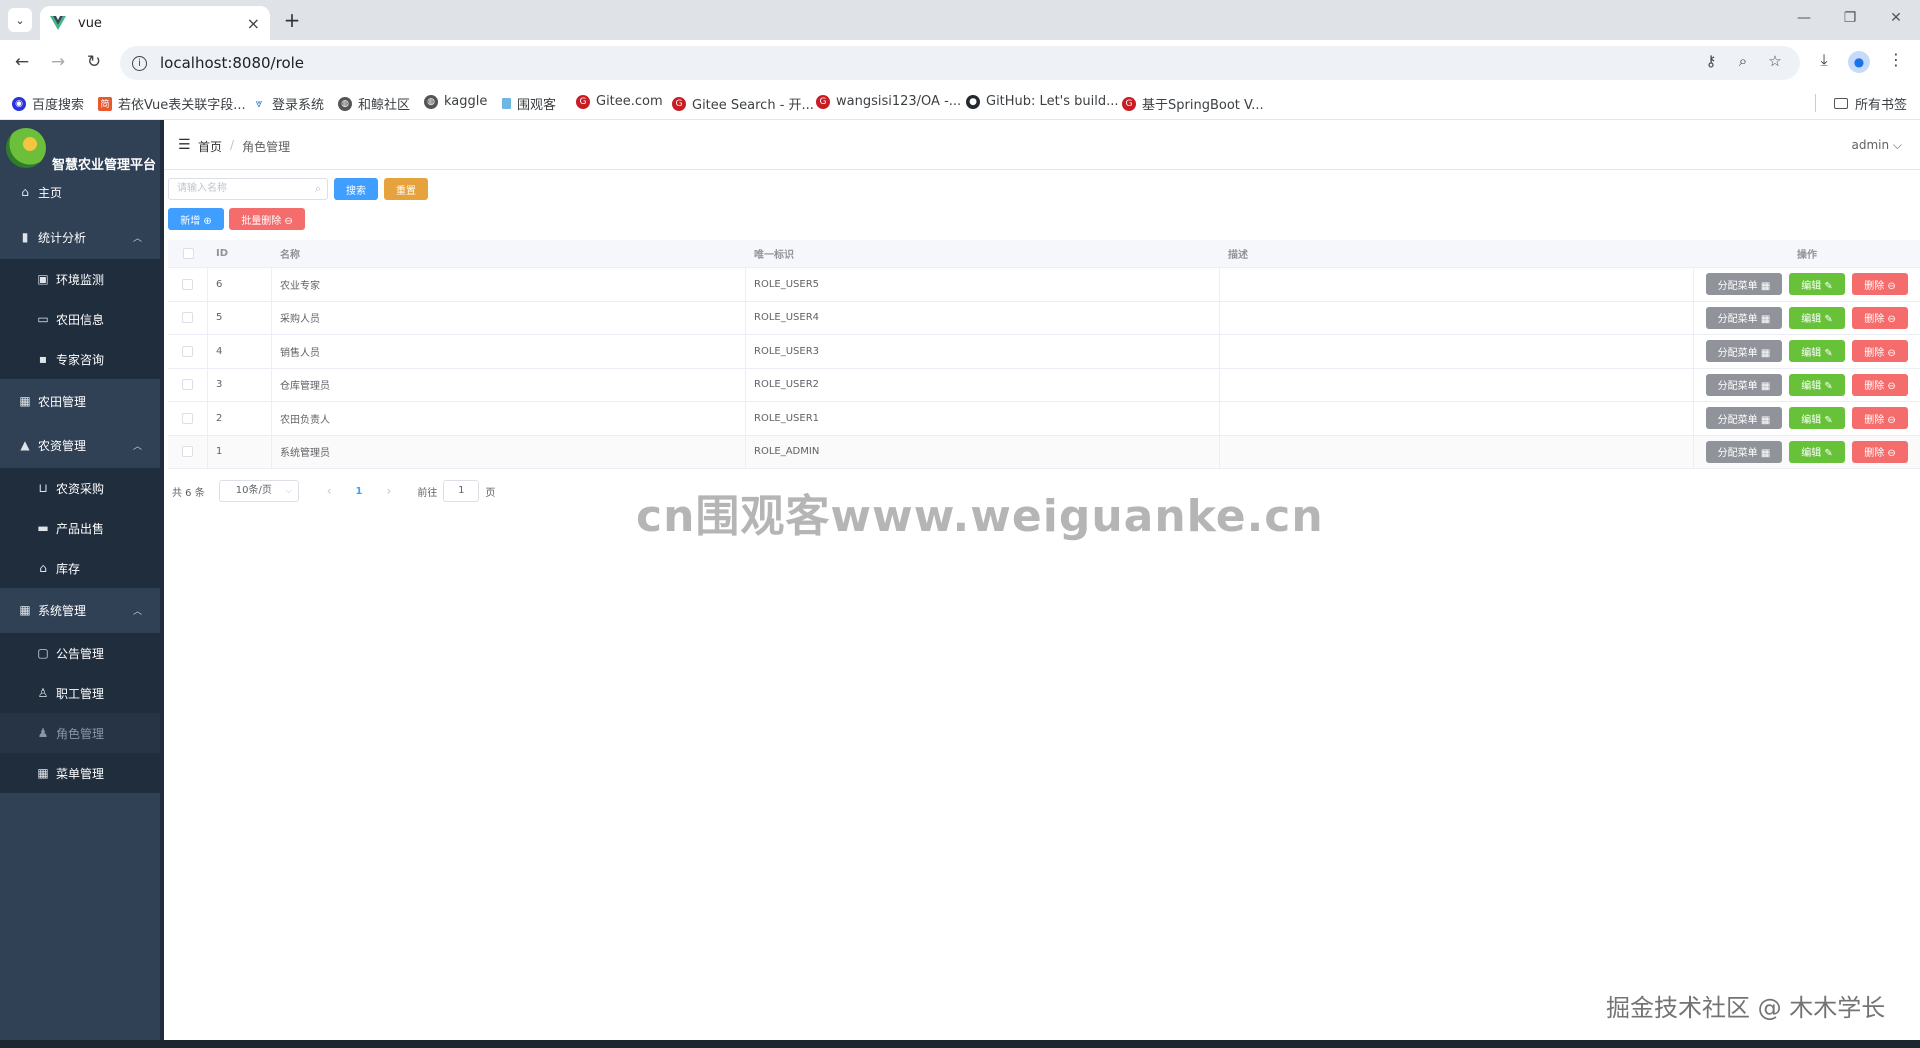 This screenshot has width=1920, height=1048. I want to click on site-info-icon: i, so click(139, 63).